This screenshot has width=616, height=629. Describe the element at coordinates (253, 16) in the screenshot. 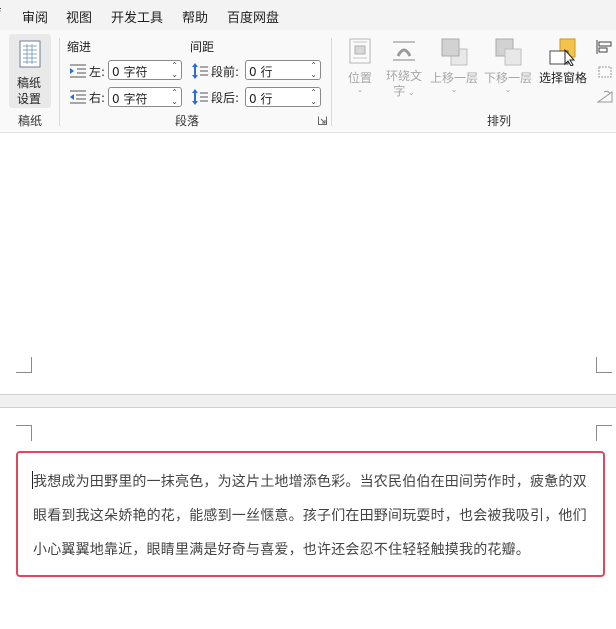

I see `menu-item-baidu-netdisk: 百度网盘` at that location.